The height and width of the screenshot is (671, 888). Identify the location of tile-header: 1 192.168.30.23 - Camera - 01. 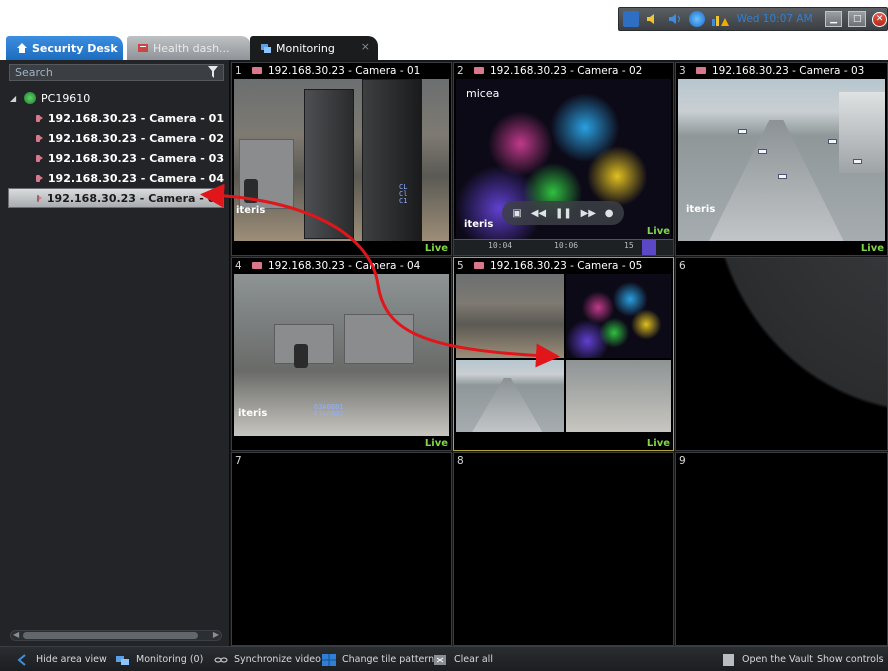
(341, 70).